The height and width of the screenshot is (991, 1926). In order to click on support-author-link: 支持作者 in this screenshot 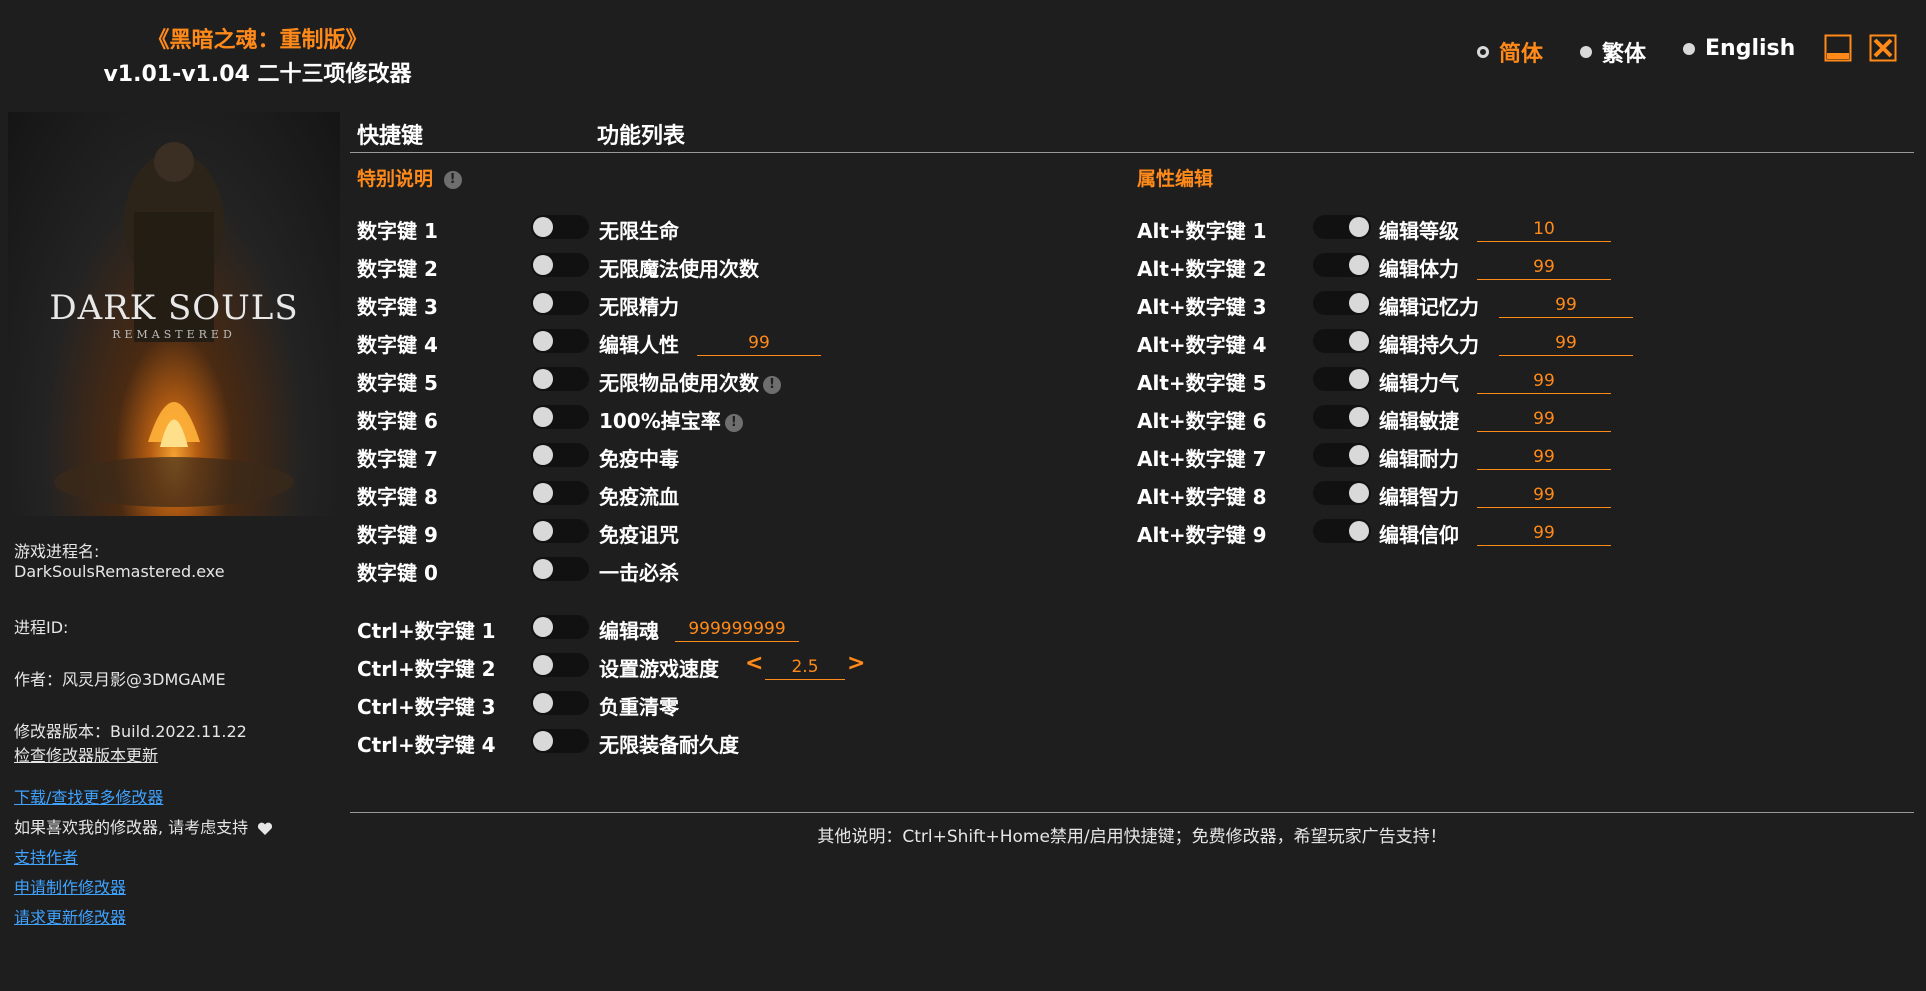, I will do `click(46, 856)`.